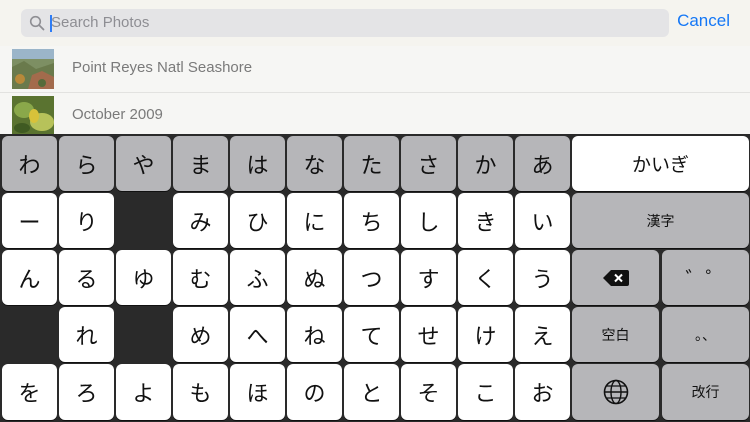 This screenshot has width=750, height=422. I want to click on kana-key: け, so click(485, 334).